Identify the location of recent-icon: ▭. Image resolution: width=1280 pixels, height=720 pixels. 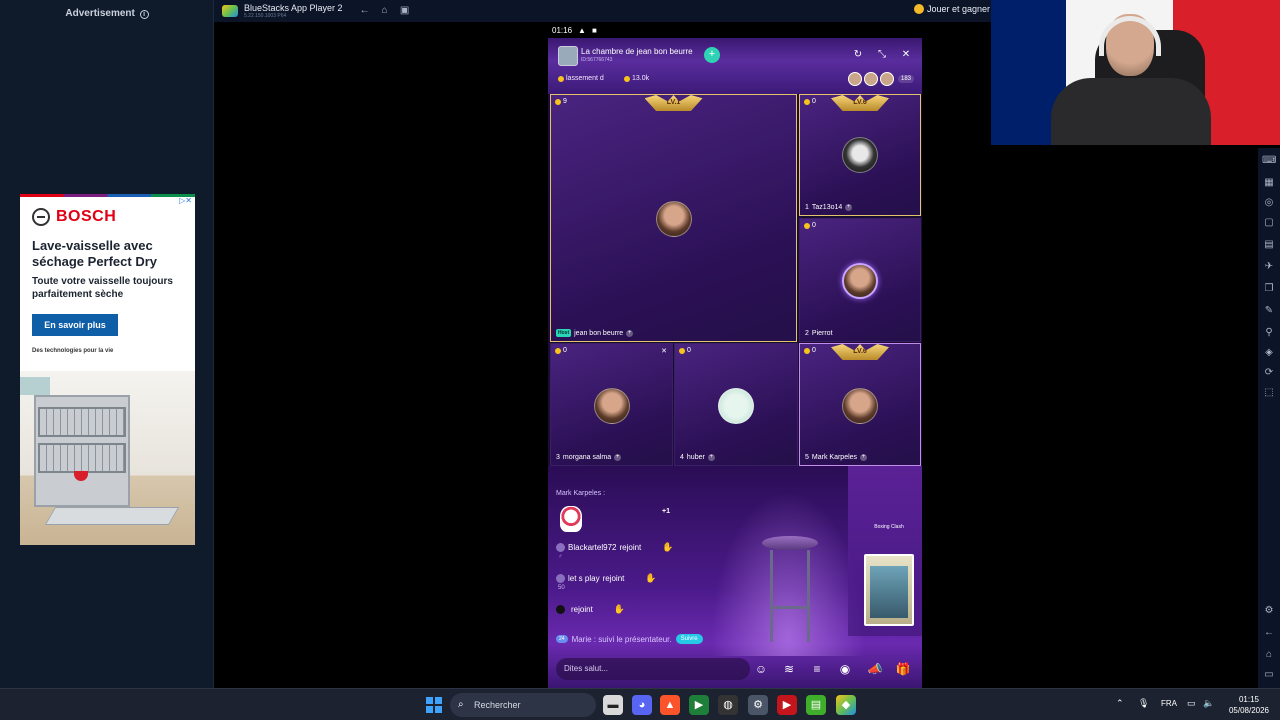
(1269, 675).